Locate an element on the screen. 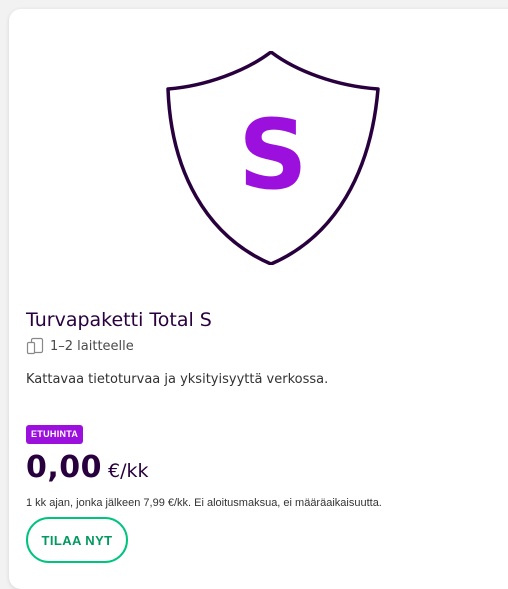  price: 0,00 €/kk is located at coordinates (87, 469).